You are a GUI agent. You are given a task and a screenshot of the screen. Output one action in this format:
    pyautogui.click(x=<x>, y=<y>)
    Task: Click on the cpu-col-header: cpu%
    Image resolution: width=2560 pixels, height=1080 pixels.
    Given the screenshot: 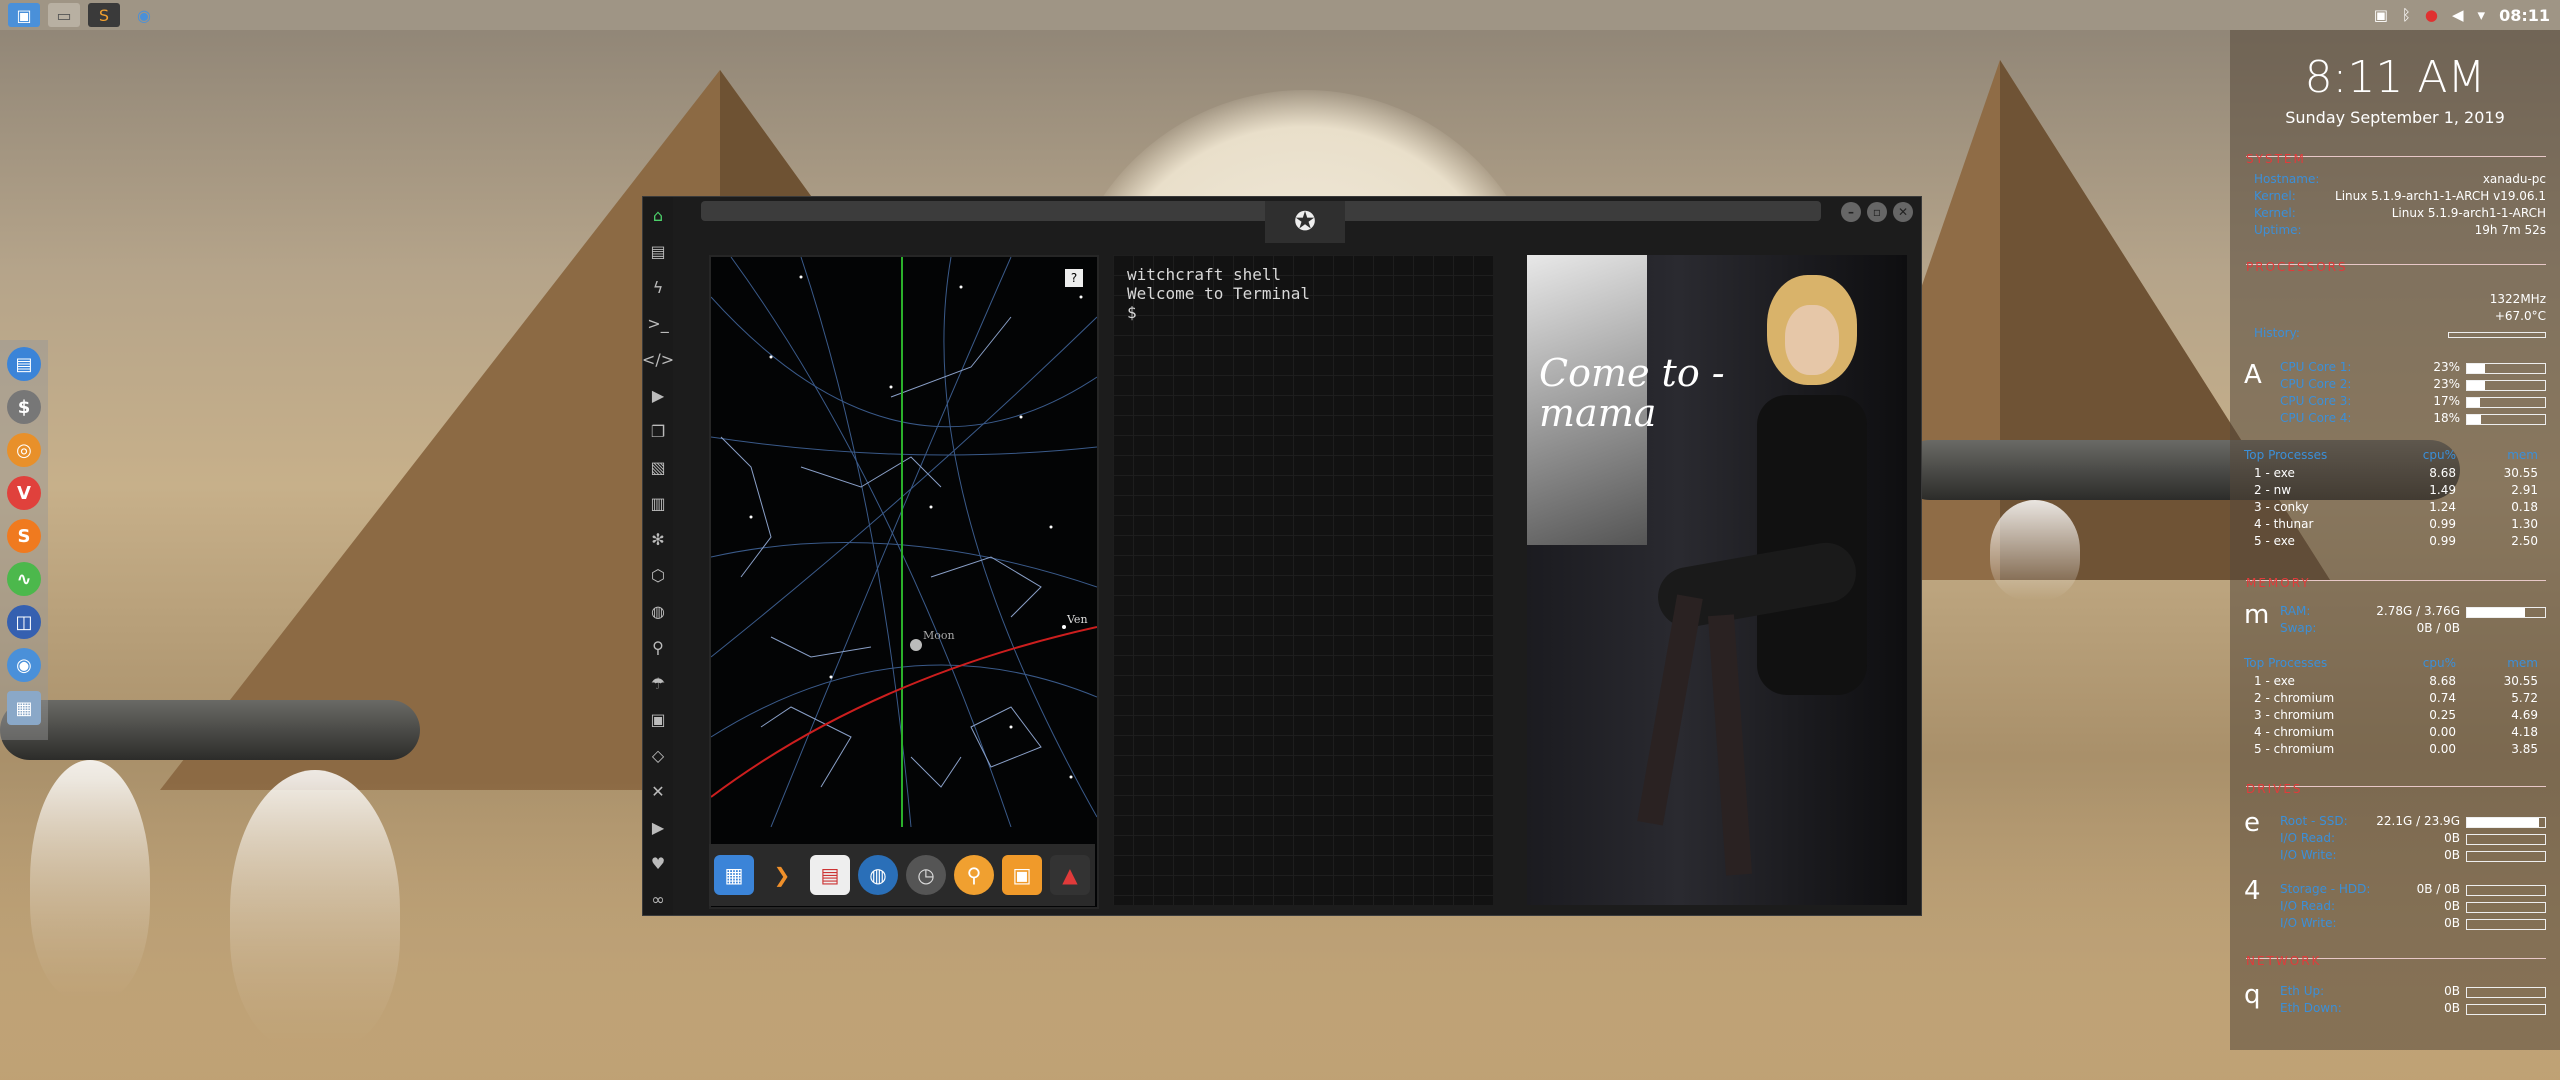 What is the action you would take?
    pyautogui.click(x=2439, y=455)
    